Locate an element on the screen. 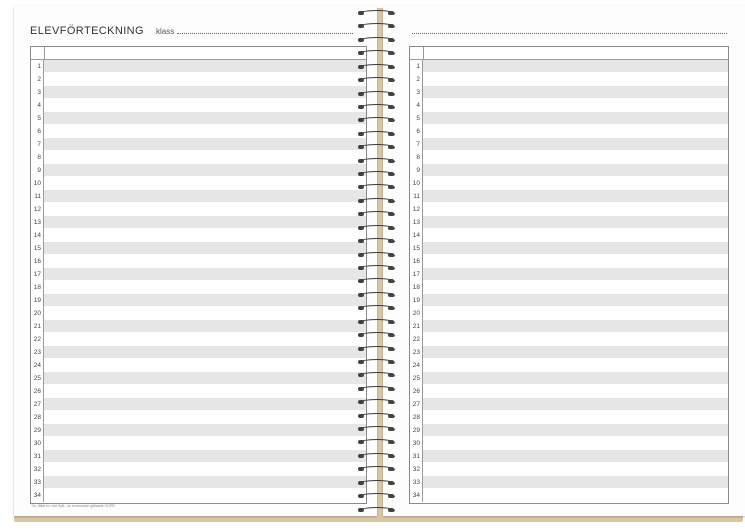 The image size is (745, 530). table-row: 30 is located at coordinates (198, 443).